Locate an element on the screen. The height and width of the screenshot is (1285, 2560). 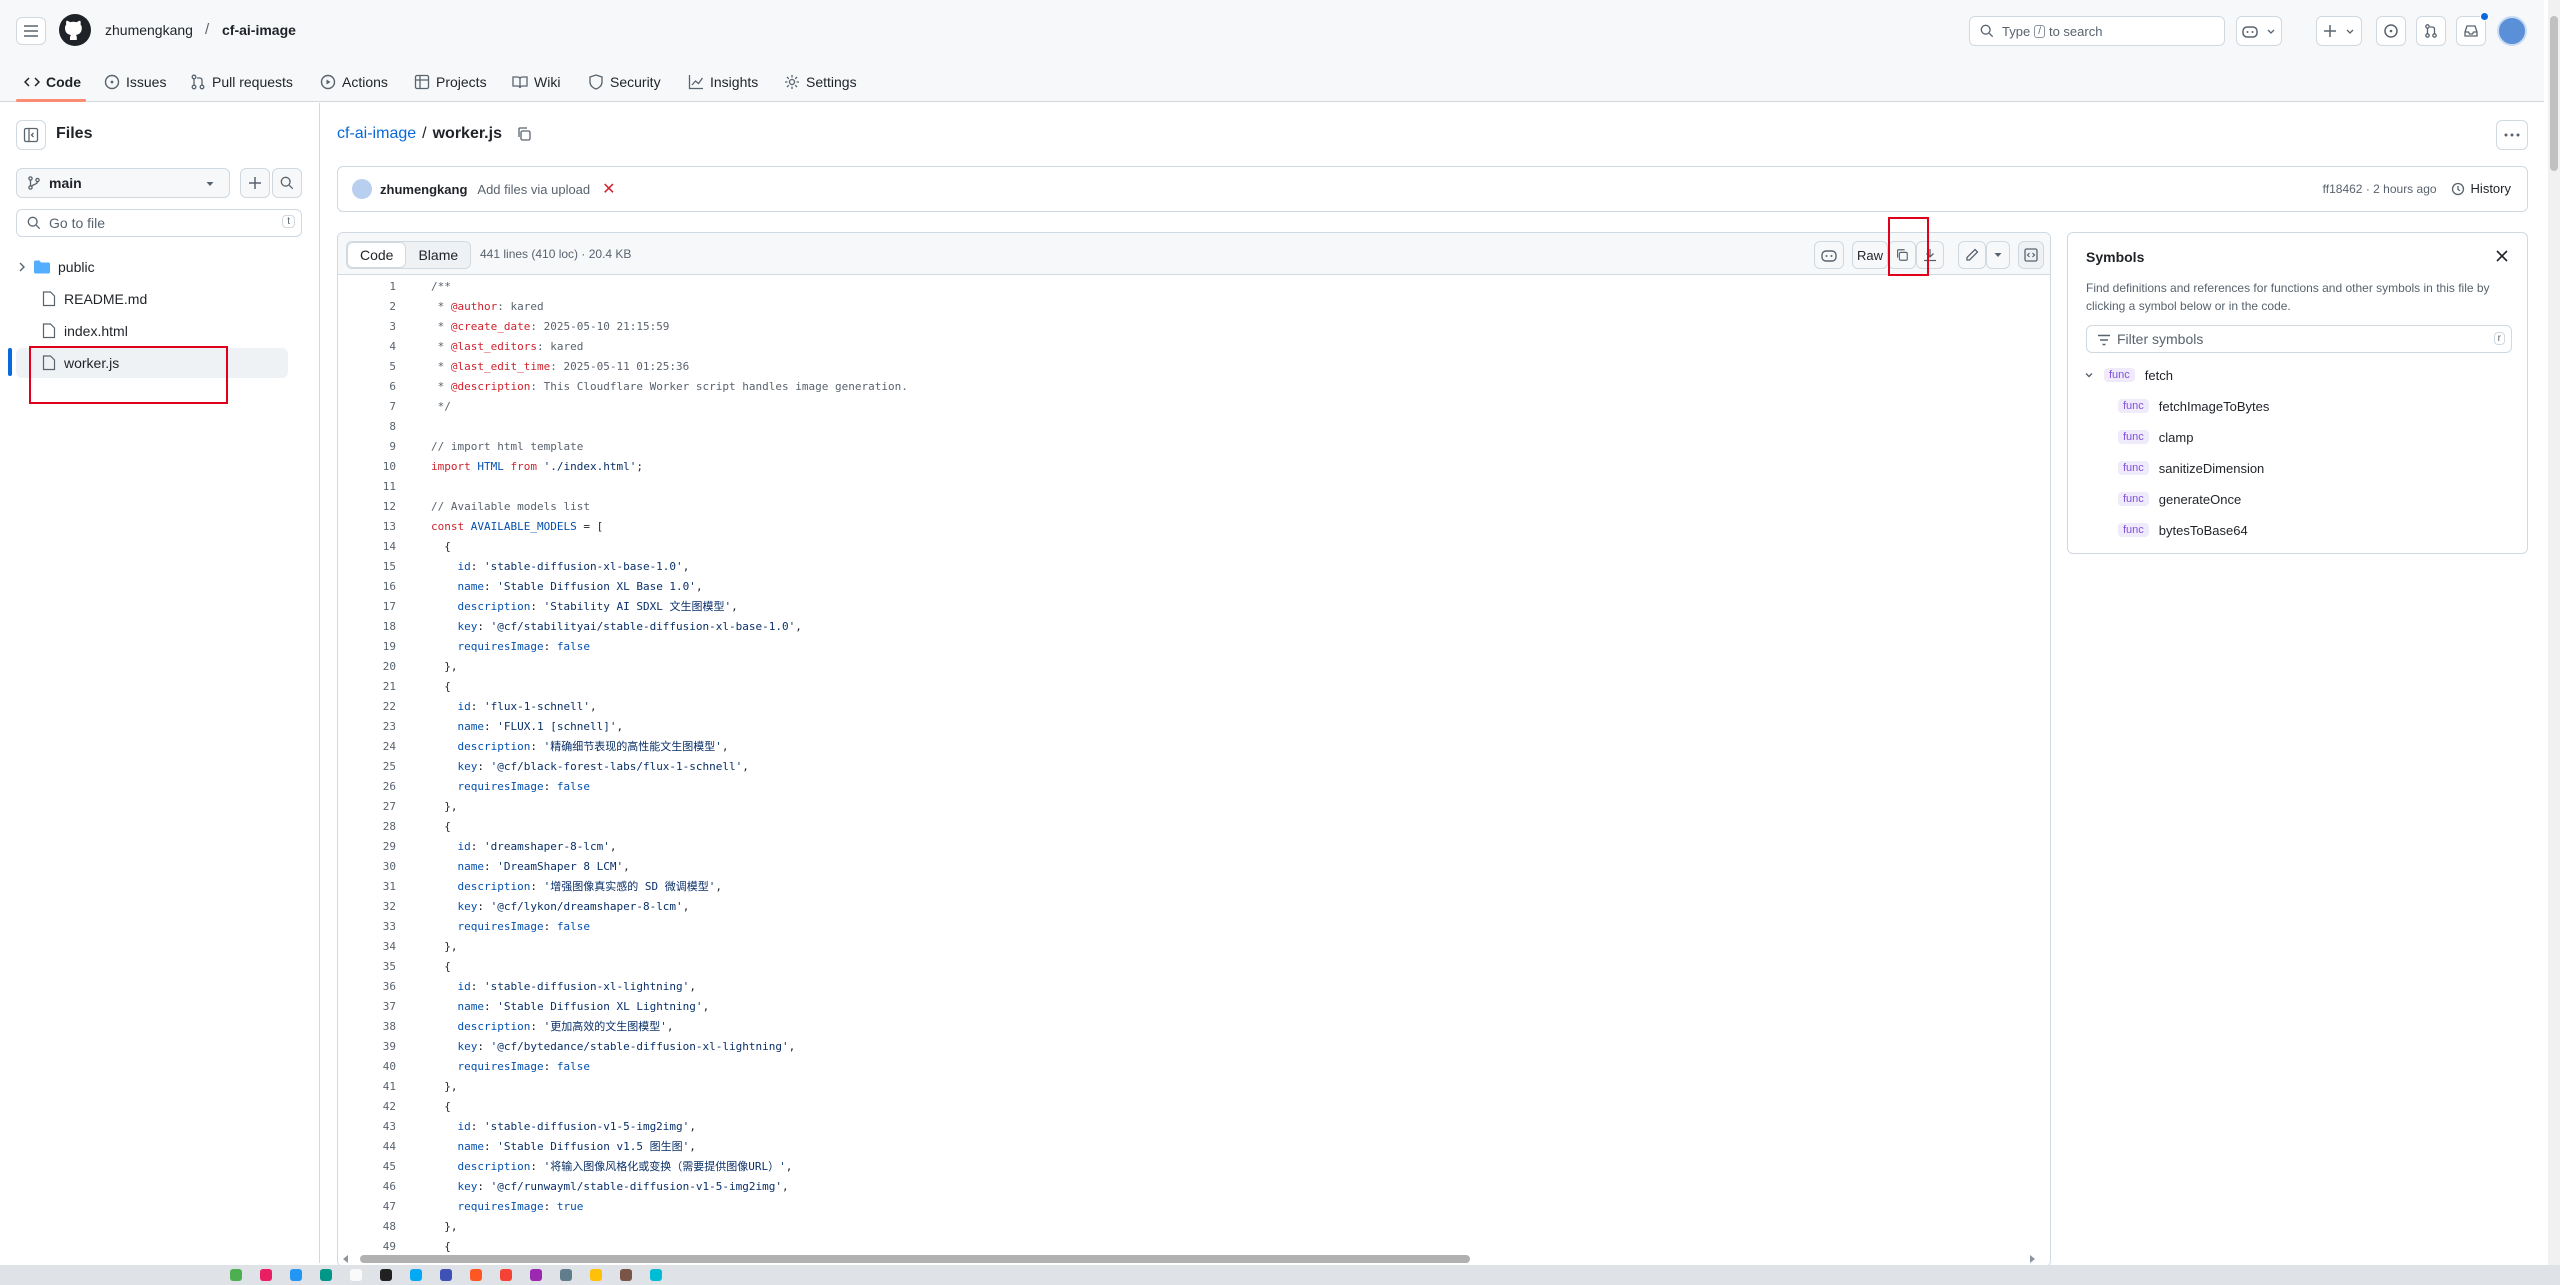
menu-button is located at coordinates (31, 31).